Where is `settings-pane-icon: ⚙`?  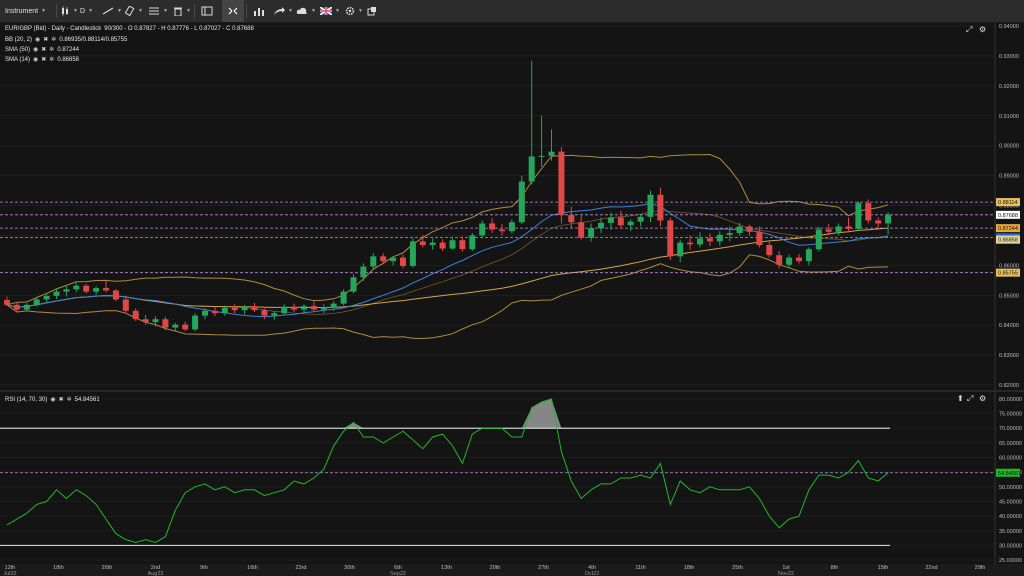
settings-pane-icon: ⚙ is located at coordinates (982, 398).